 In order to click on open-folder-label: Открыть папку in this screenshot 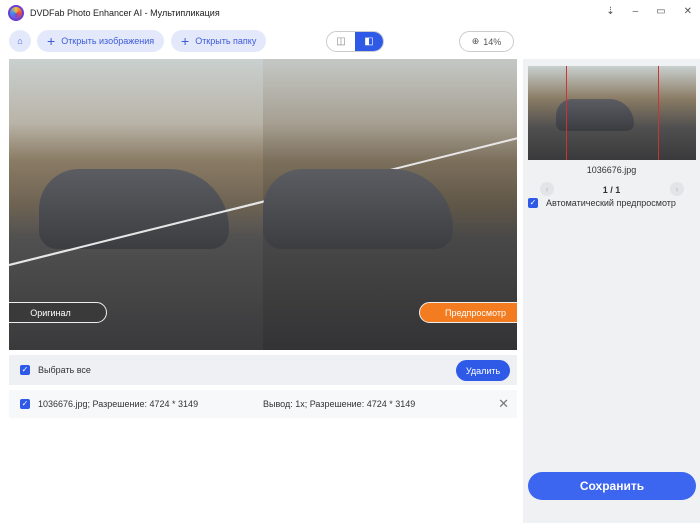, I will do `click(226, 41)`.